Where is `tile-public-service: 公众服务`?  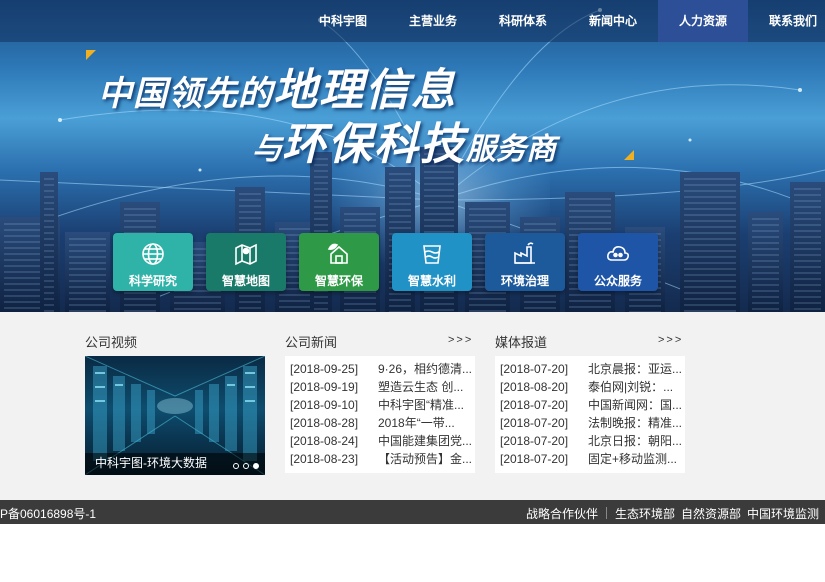 tile-public-service: 公众服务 is located at coordinates (618, 262).